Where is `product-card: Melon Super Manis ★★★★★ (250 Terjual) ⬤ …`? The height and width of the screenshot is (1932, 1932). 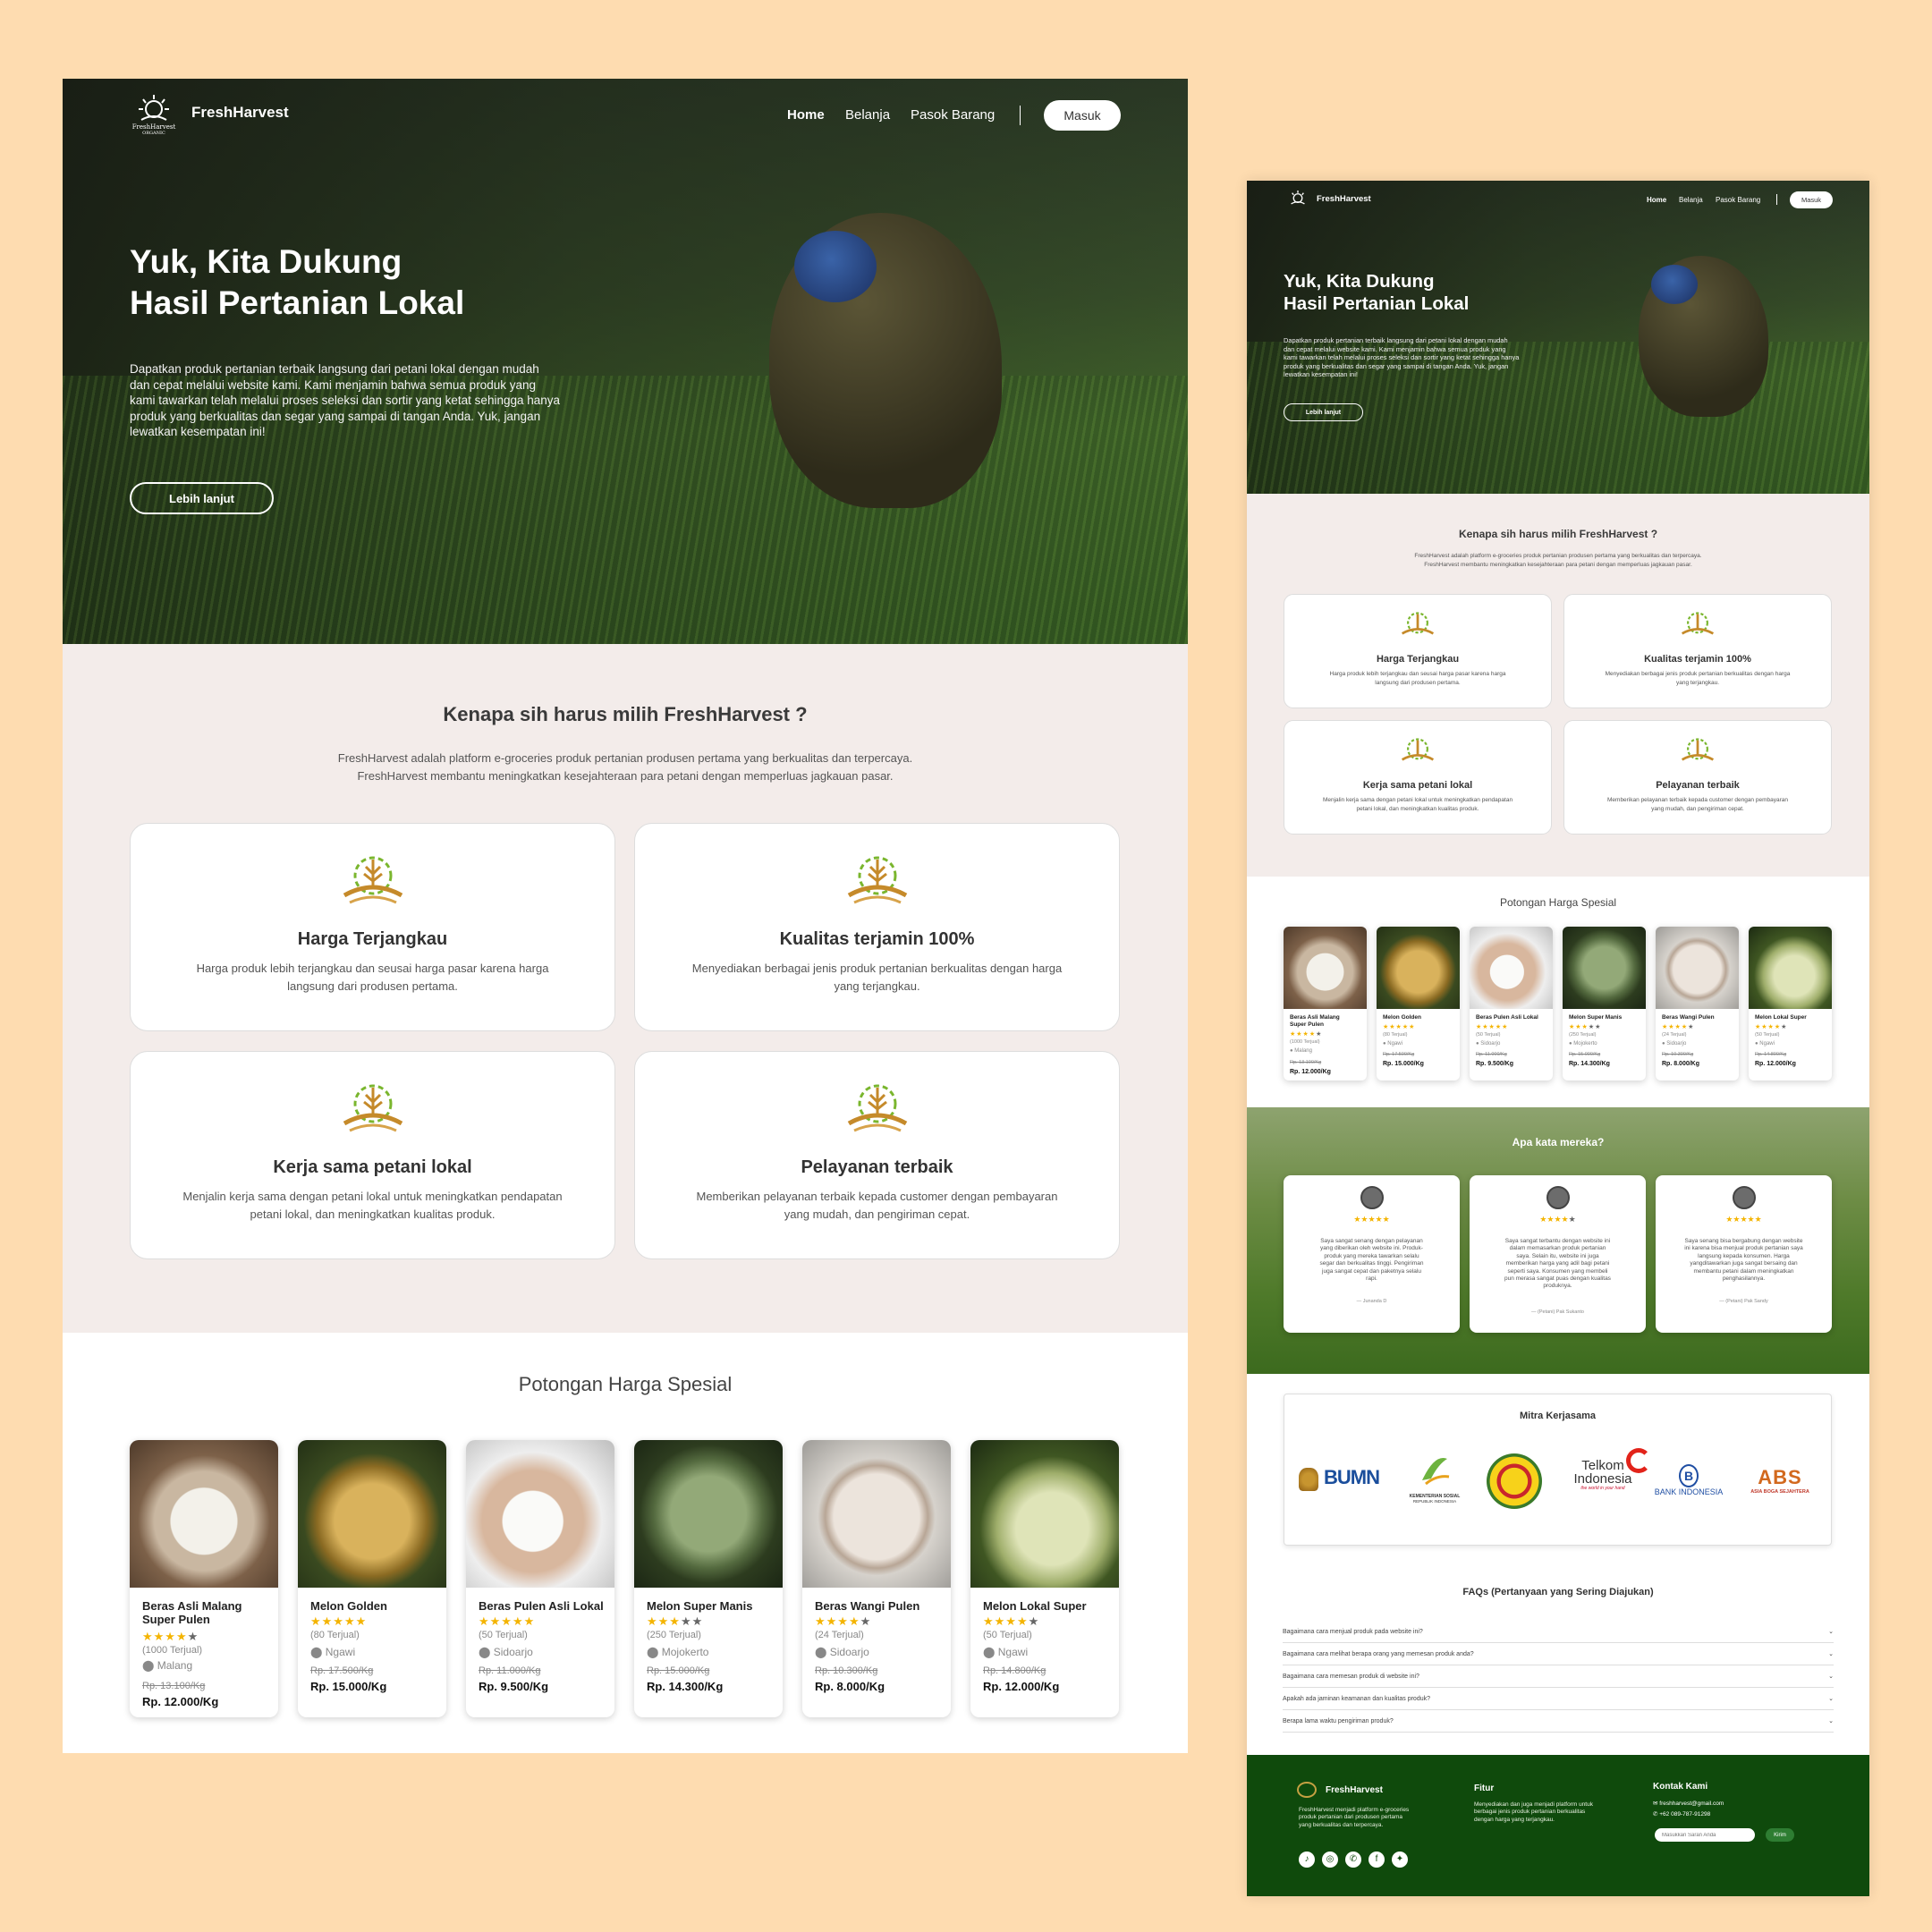
product-card: Melon Super Manis ★★★★★ (250 Terjual) ⬤ … is located at coordinates (708, 1578).